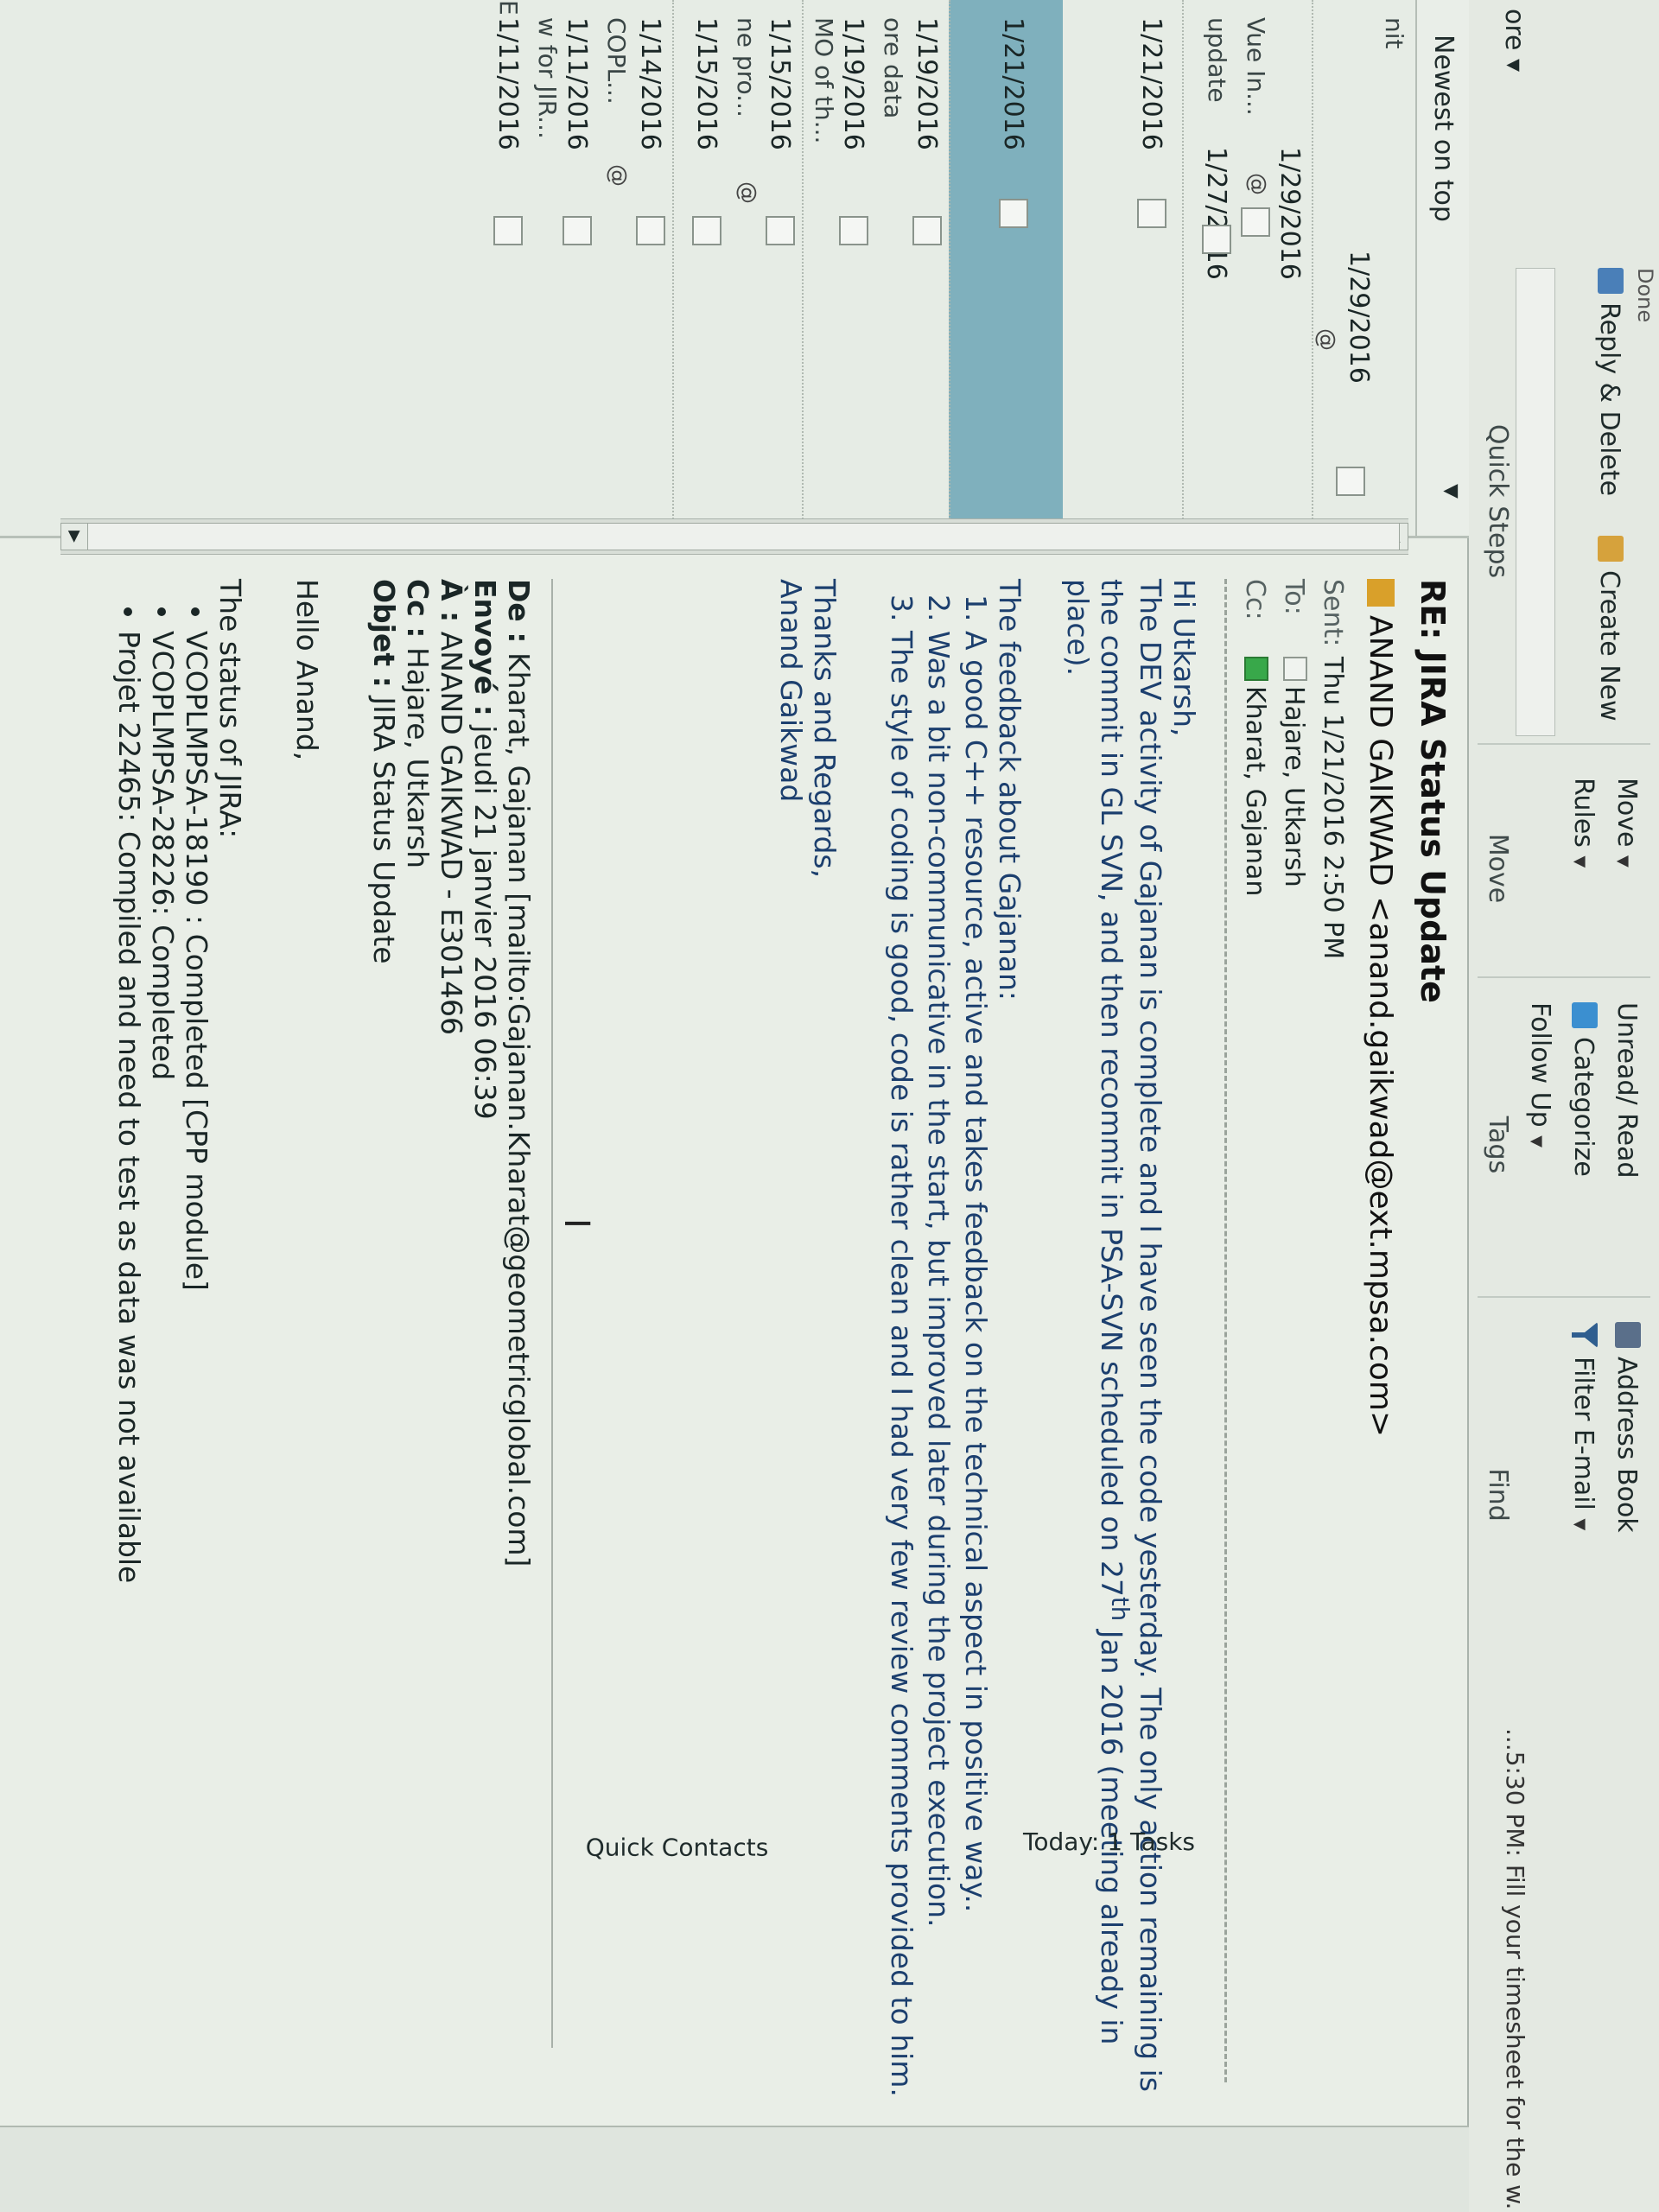 The width and height of the screenshot is (1659, 2212). What do you see at coordinates (1626, 1427) in the screenshot?
I see `address-book-button: Address Book` at bounding box center [1626, 1427].